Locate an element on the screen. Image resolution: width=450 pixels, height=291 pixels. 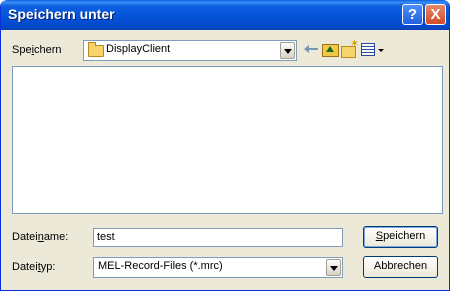
save-in-dropdown: DisplayClient is located at coordinates (190, 50).